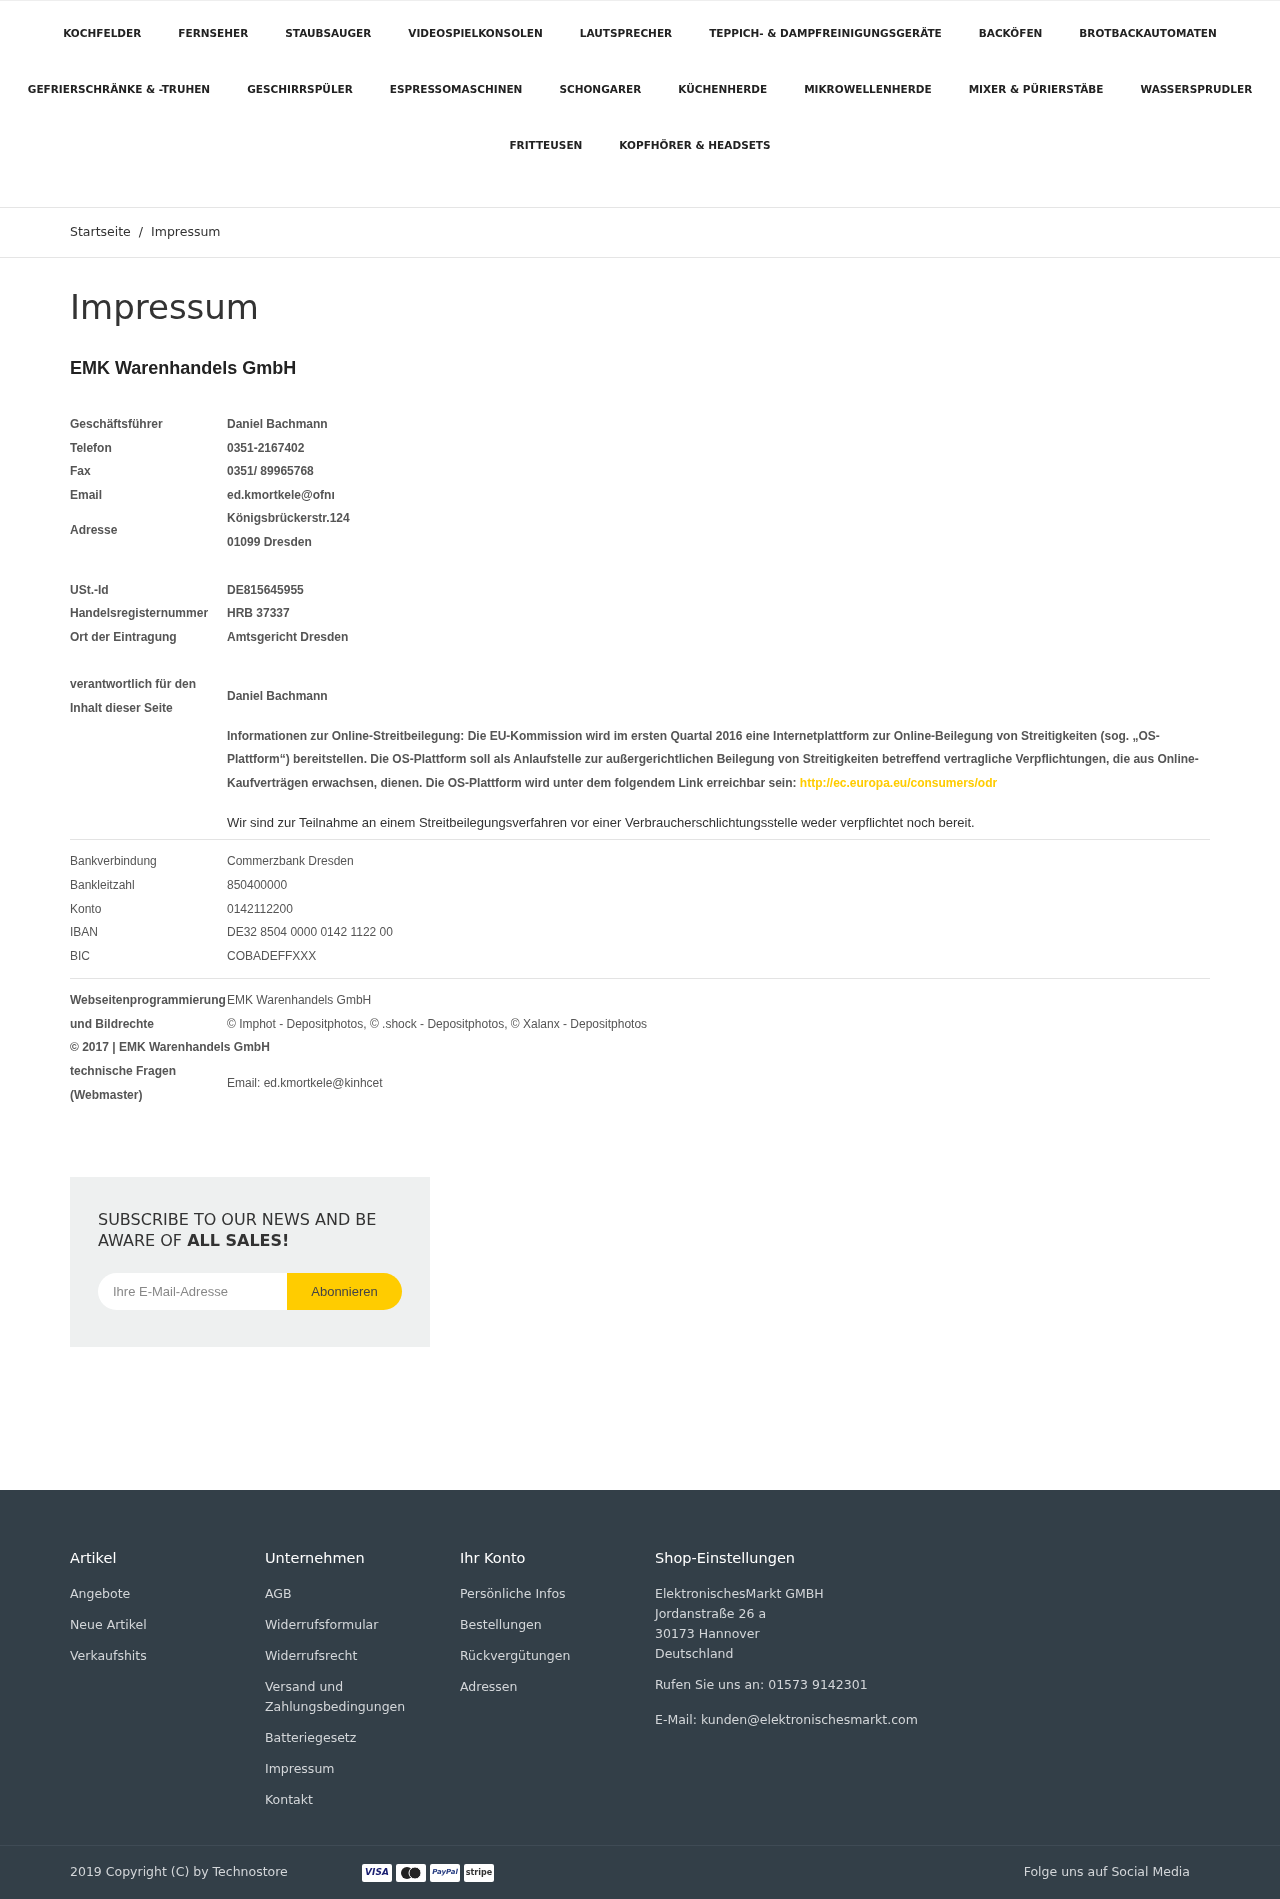 The image size is (1280, 1899). What do you see at coordinates (328, 34) in the screenshot?
I see `nav-link: STAUBSAUGER` at bounding box center [328, 34].